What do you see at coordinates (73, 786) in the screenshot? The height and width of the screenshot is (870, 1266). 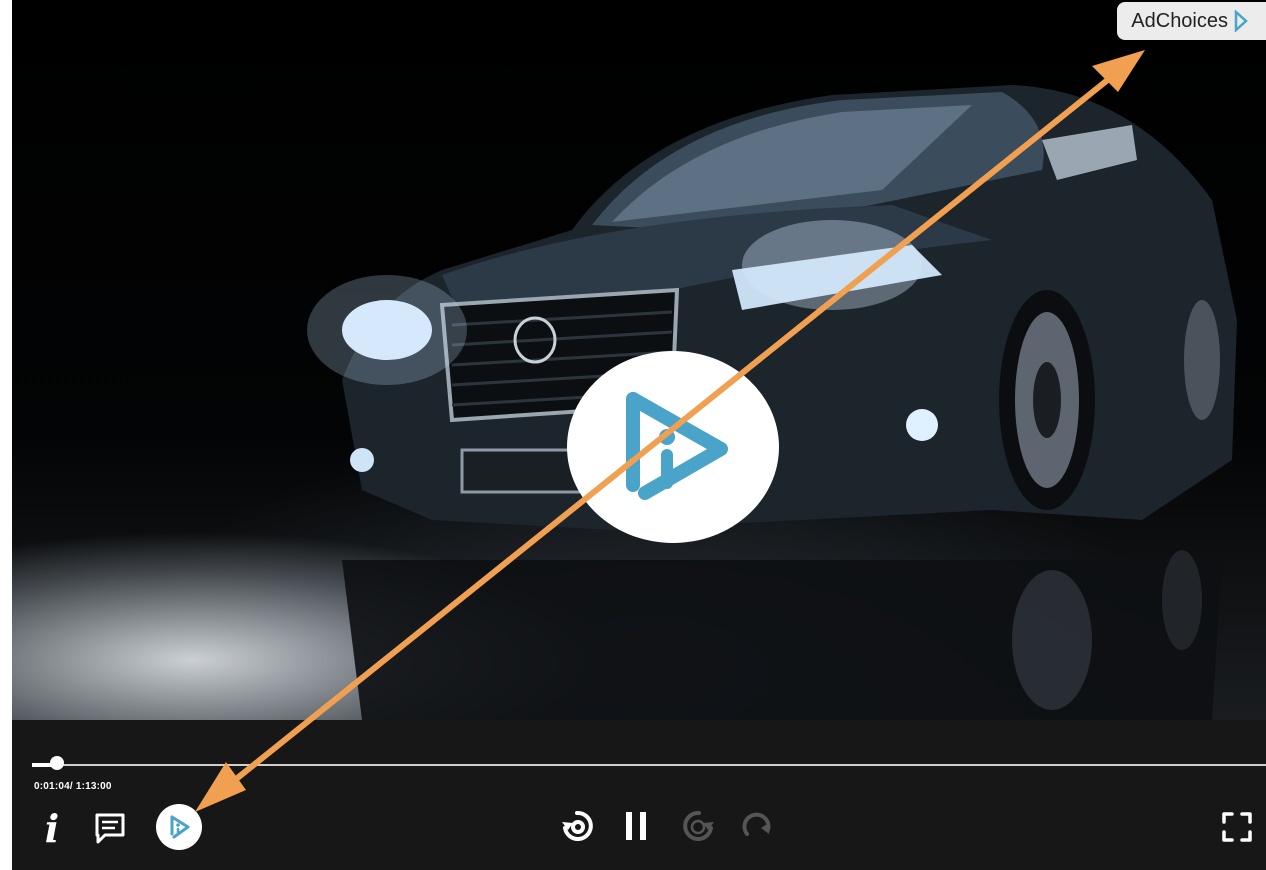 I see `time-display: 0:01:04/ 1:13:00` at bounding box center [73, 786].